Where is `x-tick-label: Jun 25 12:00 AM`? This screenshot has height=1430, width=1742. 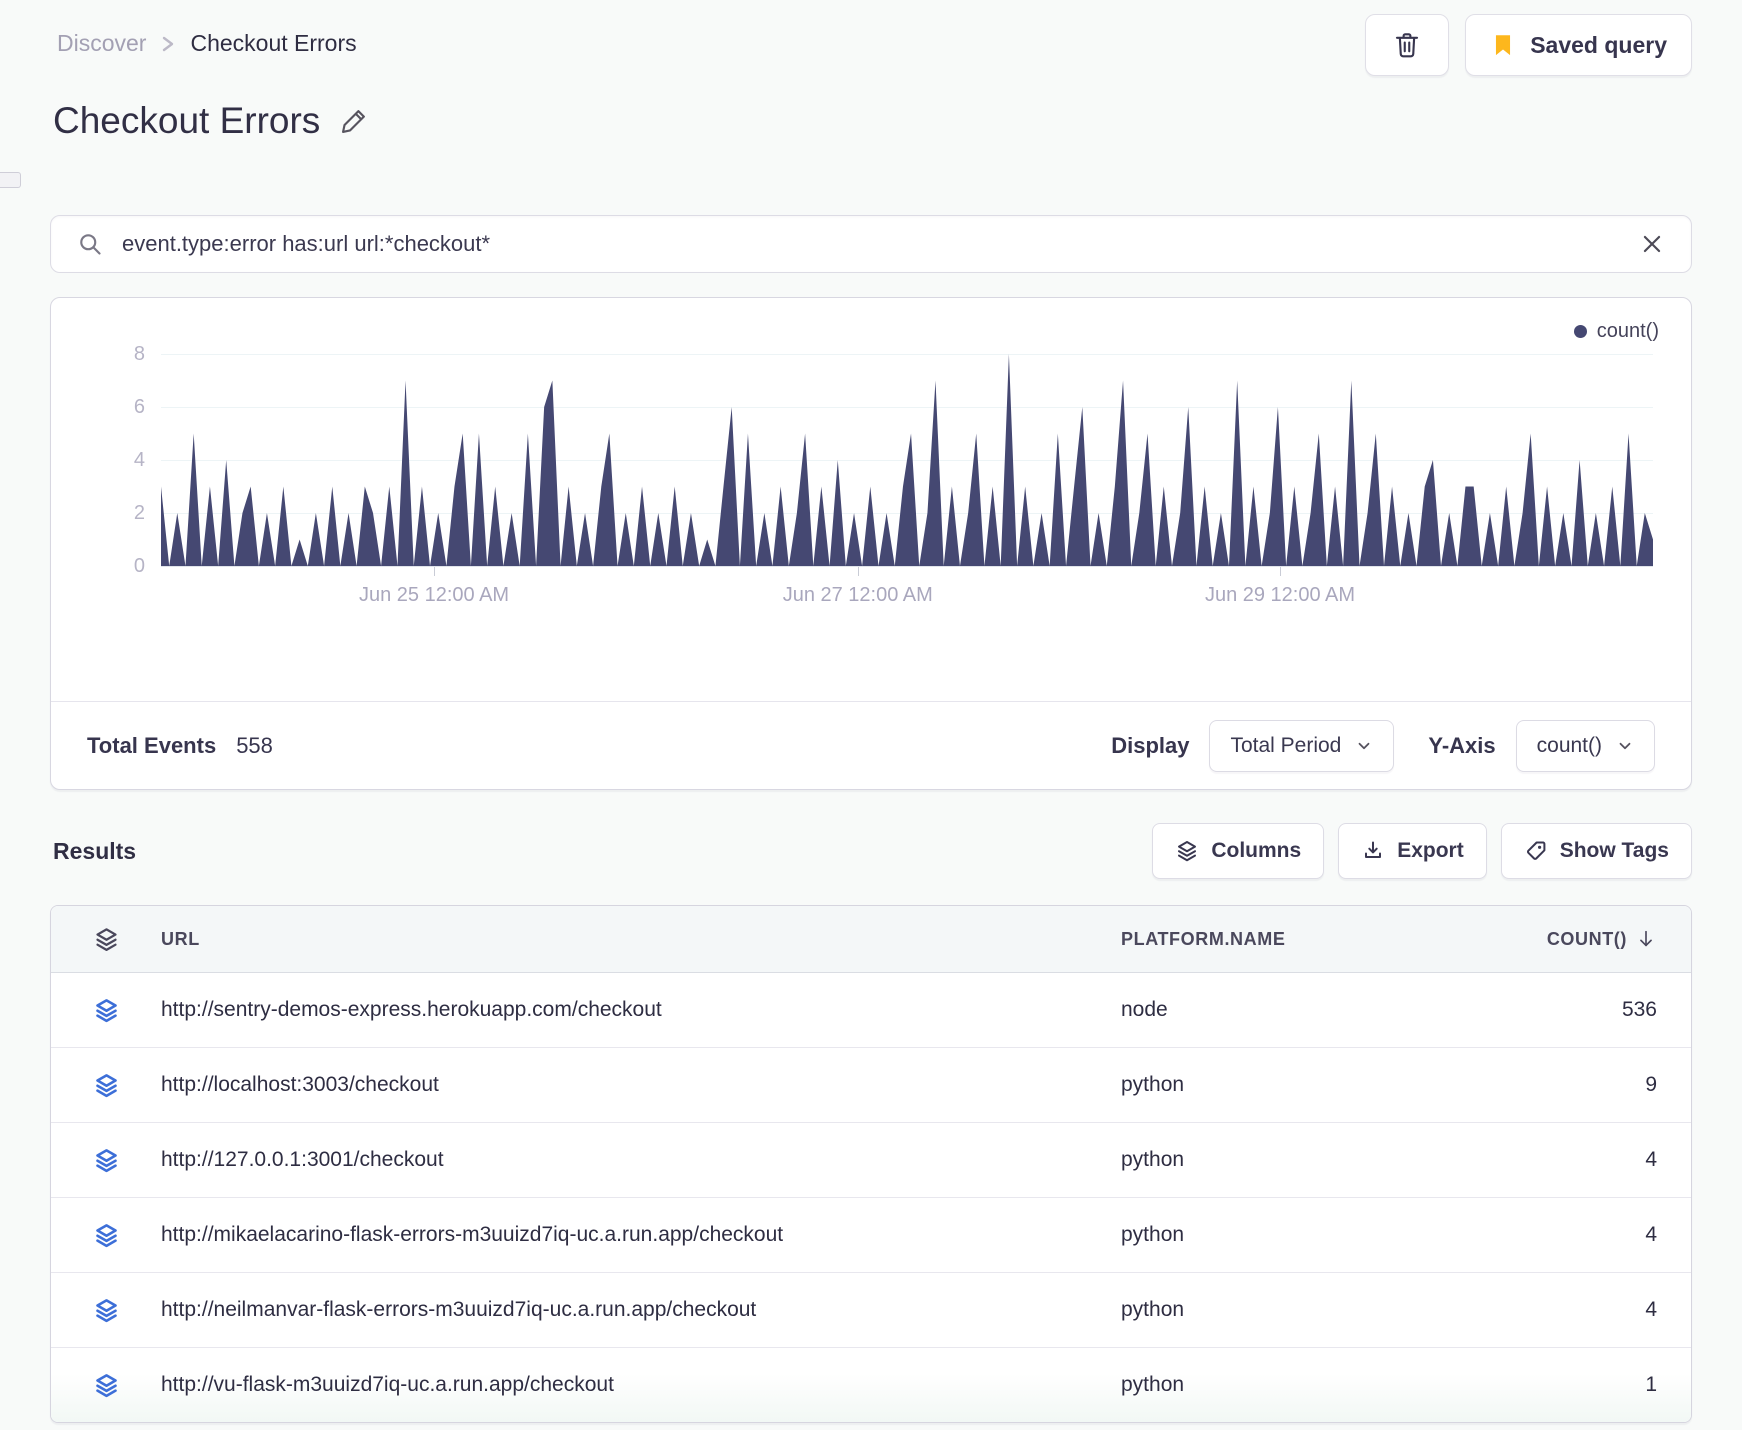 x-tick-label: Jun 25 12:00 AM is located at coordinates (434, 595).